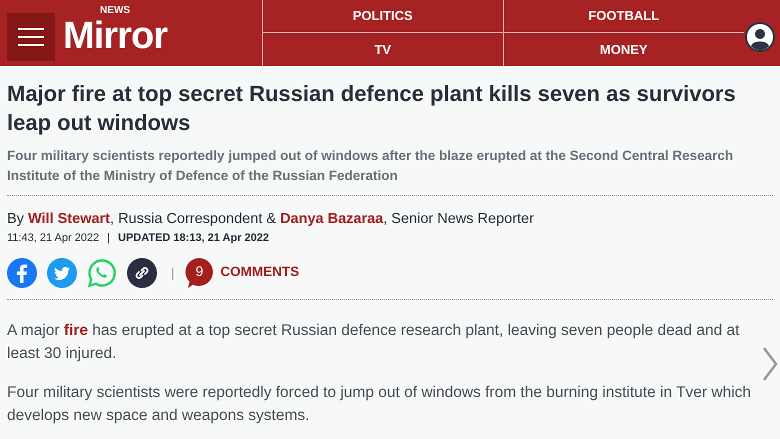 The width and height of the screenshot is (780, 439). I want to click on link-icon, so click(142, 273).